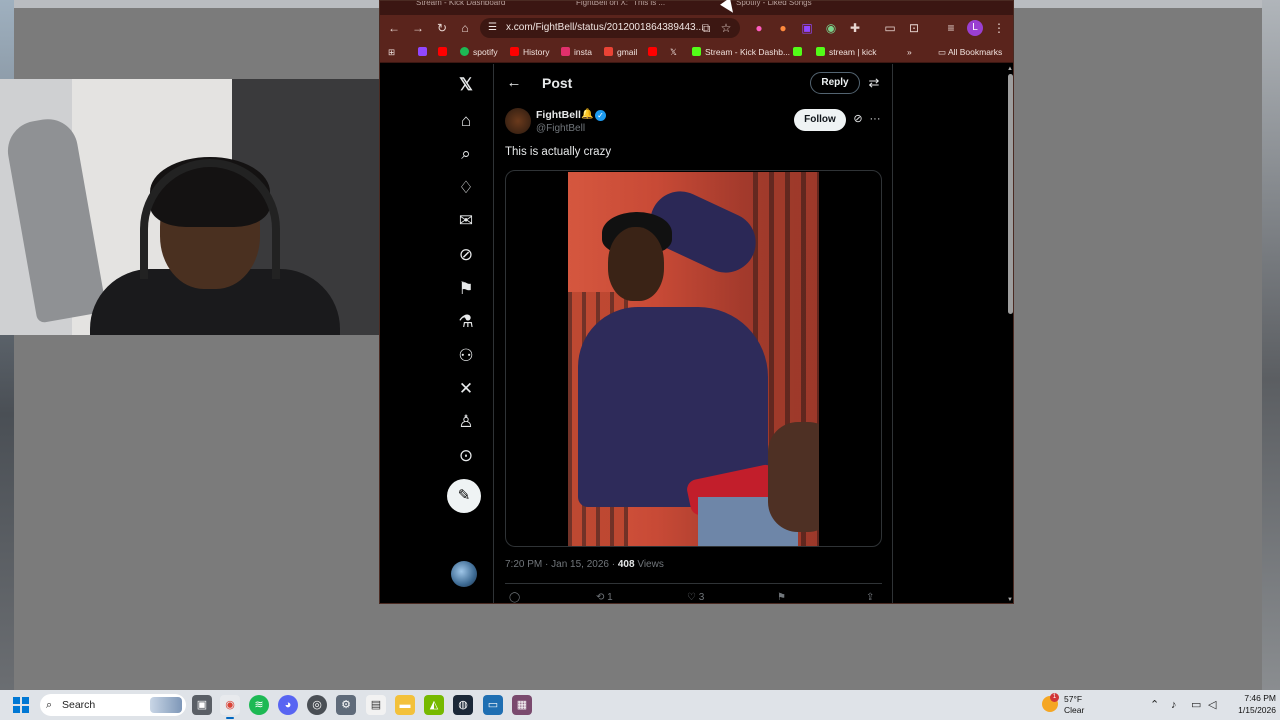 This screenshot has width=1280, height=720. I want to click on repost-action: ⟲ 1, so click(604, 597).